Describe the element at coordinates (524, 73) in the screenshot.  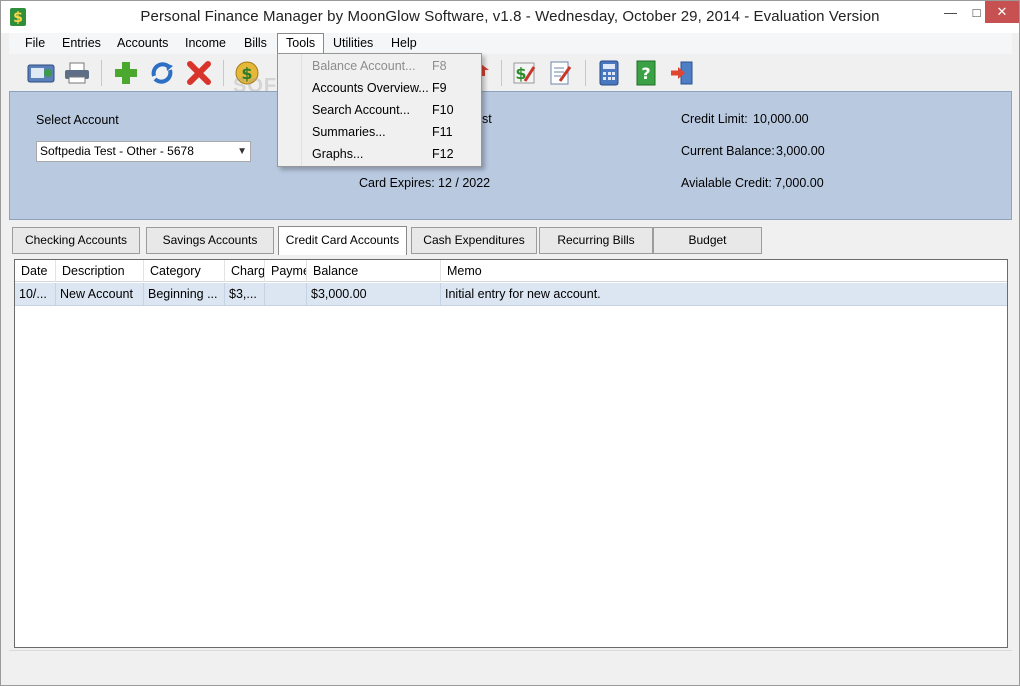
I see `budget-icon: $` at that location.